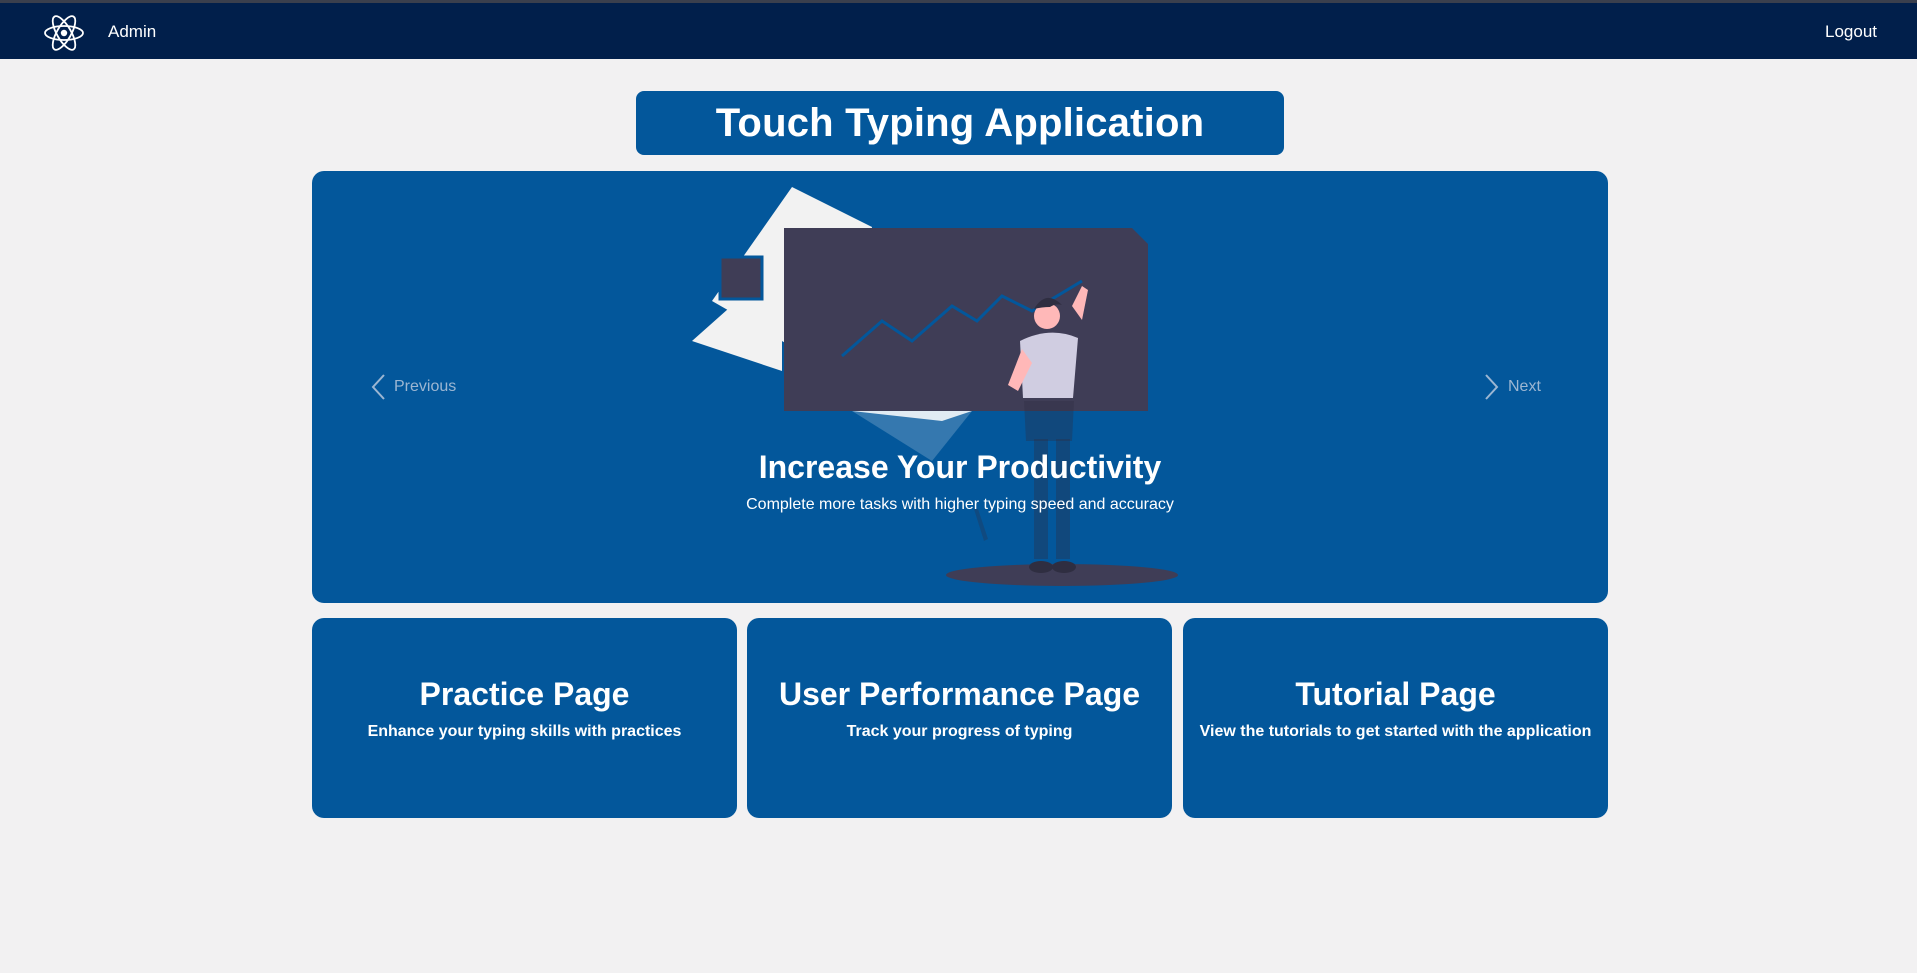 The width and height of the screenshot is (1917, 973). What do you see at coordinates (958, 31) in the screenshot?
I see `top-navbar: Admin Logout` at bounding box center [958, 31].